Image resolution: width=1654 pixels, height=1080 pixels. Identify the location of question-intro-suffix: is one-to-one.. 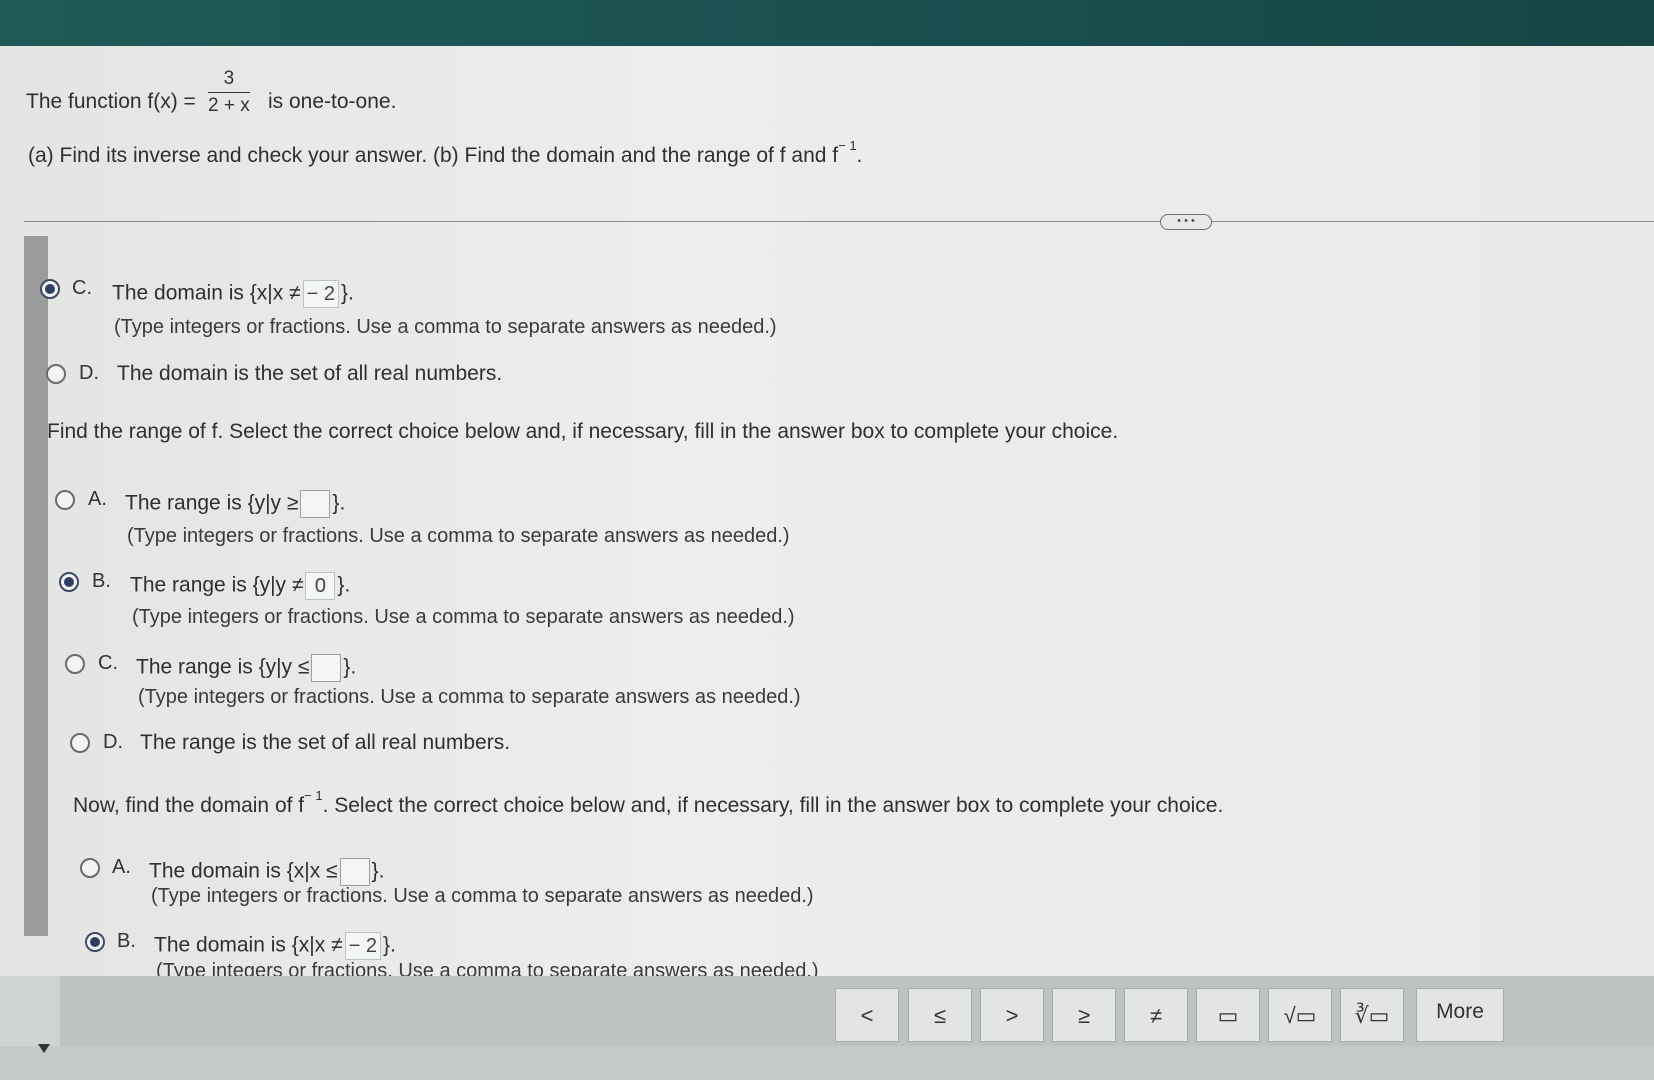
(332, 101).